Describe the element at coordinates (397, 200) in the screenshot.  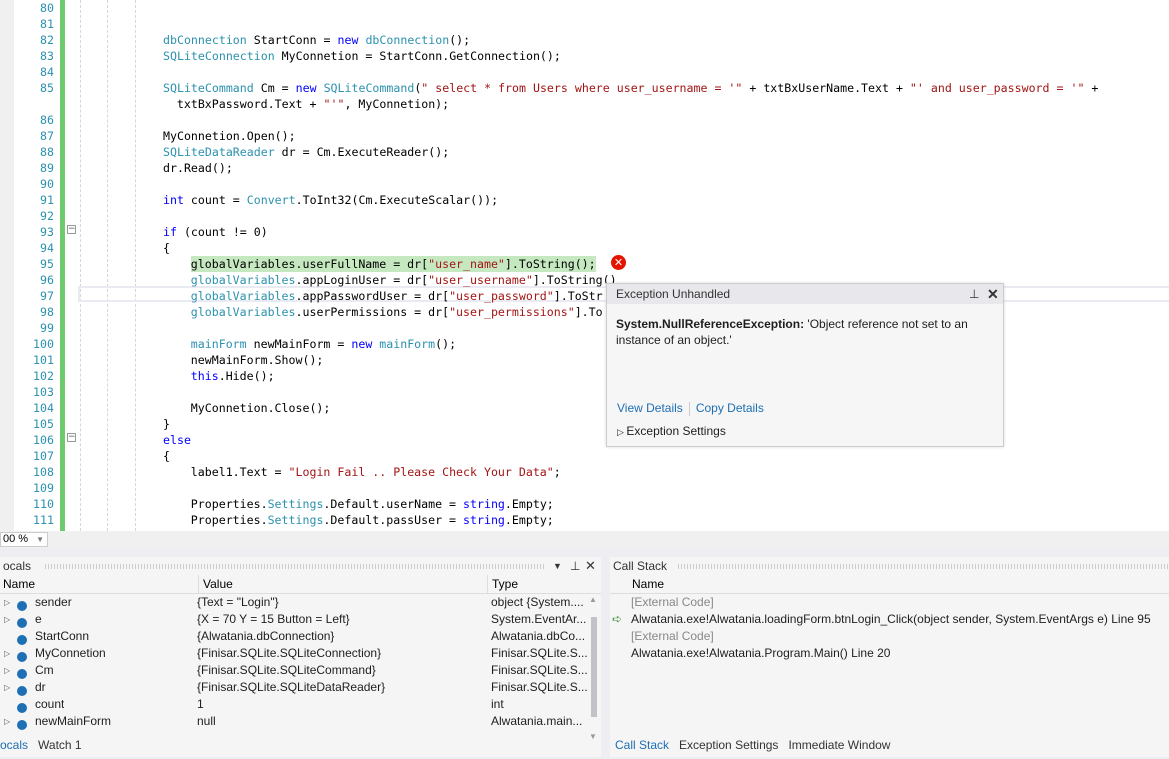
I see `code-token: .ToInt32(Cm.ExecuteScalar());` at that location.